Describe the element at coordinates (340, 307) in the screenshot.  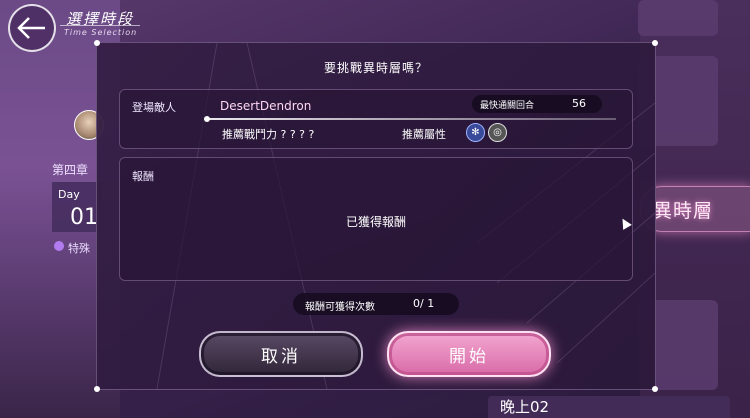
I see `reward-count-label: 報酬可獲得次數` at that location.